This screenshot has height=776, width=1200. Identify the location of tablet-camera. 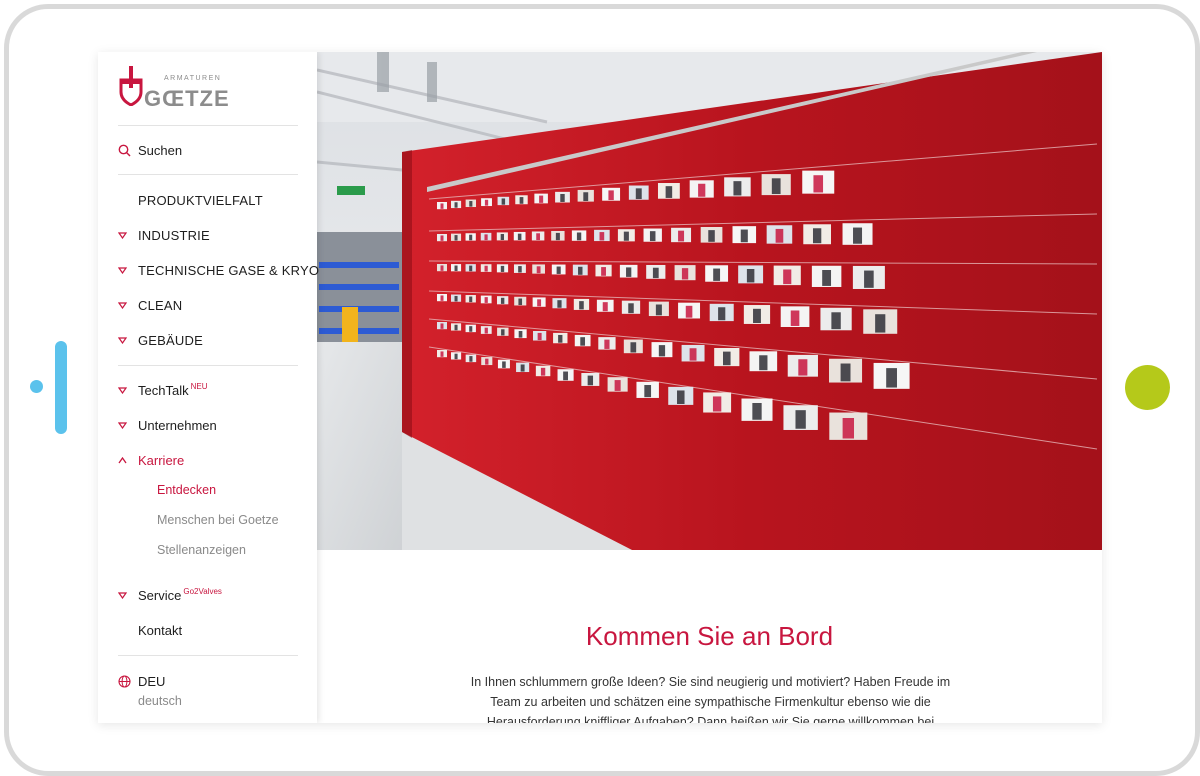
(36, 386).